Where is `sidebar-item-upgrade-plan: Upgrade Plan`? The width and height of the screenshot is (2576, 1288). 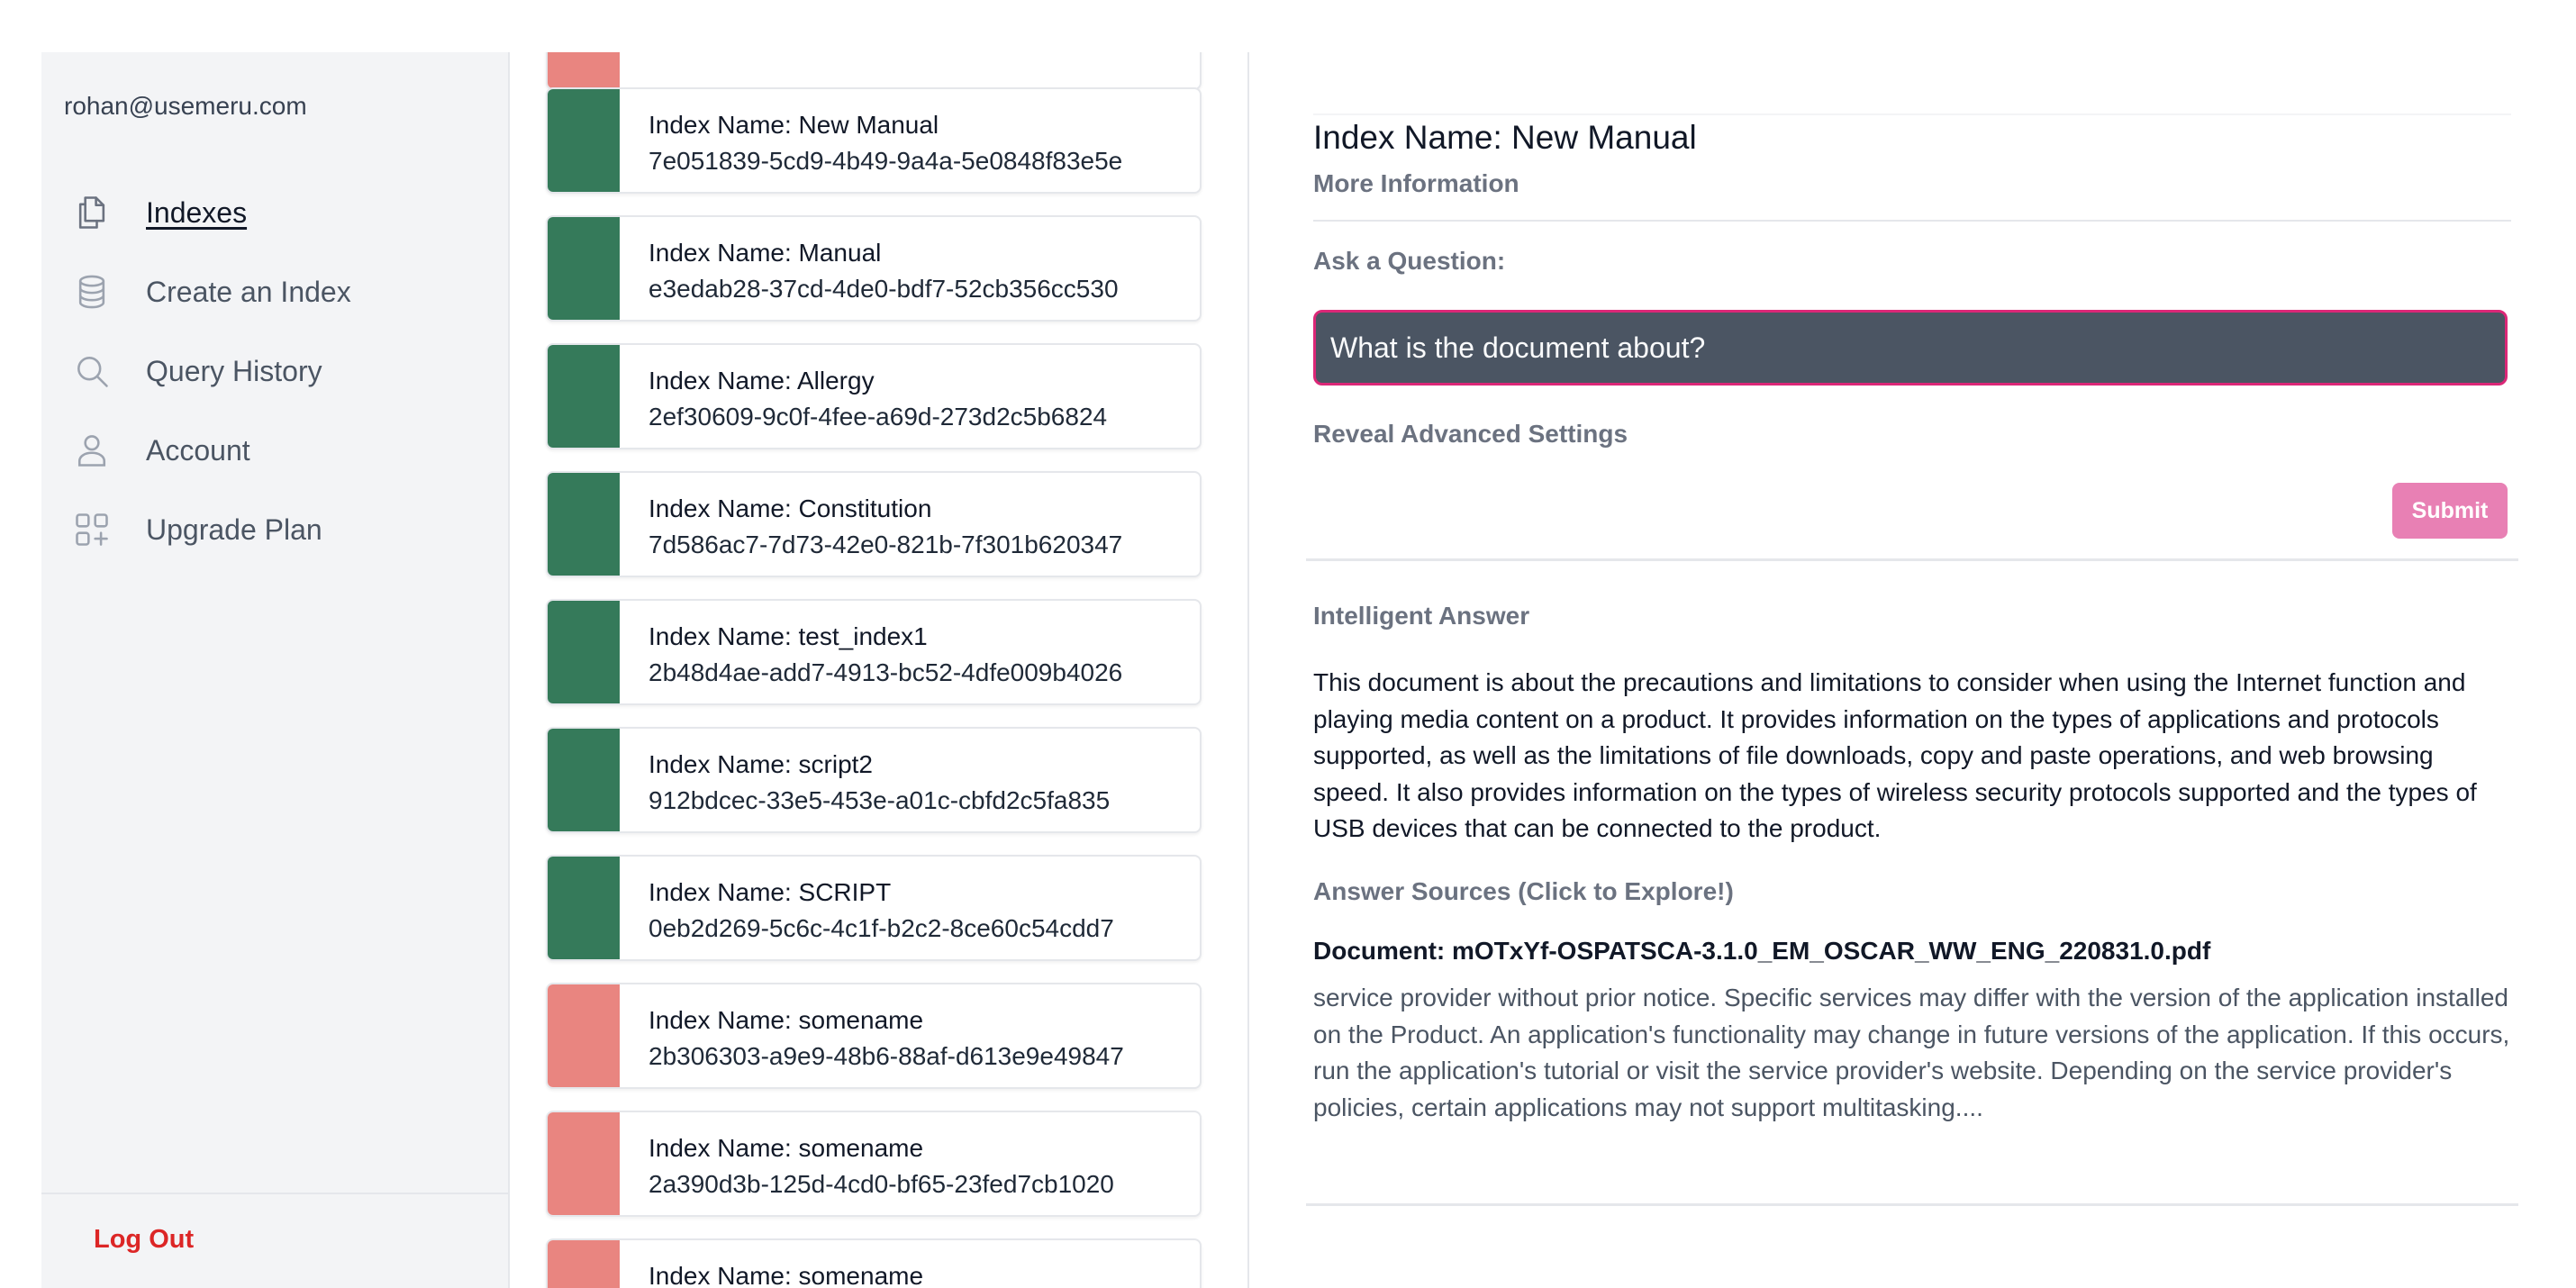
sidebar-item-upgrade-plan: Upgrade Plan is located at coordinates (211, 529).